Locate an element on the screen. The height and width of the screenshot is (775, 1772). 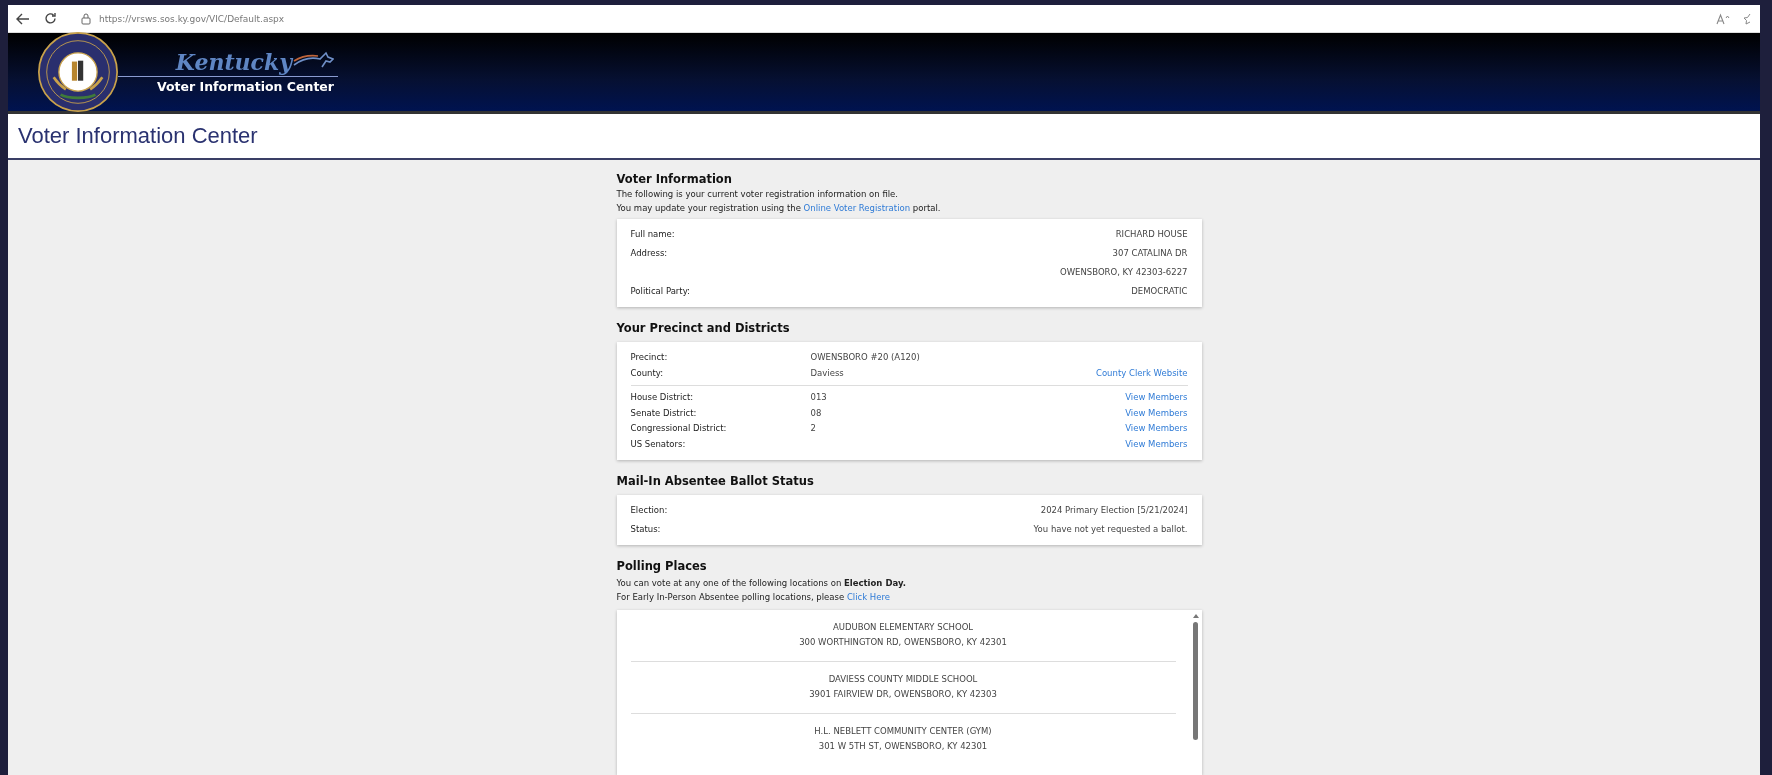
field-value: 08 is located at coordinates (816, 413).